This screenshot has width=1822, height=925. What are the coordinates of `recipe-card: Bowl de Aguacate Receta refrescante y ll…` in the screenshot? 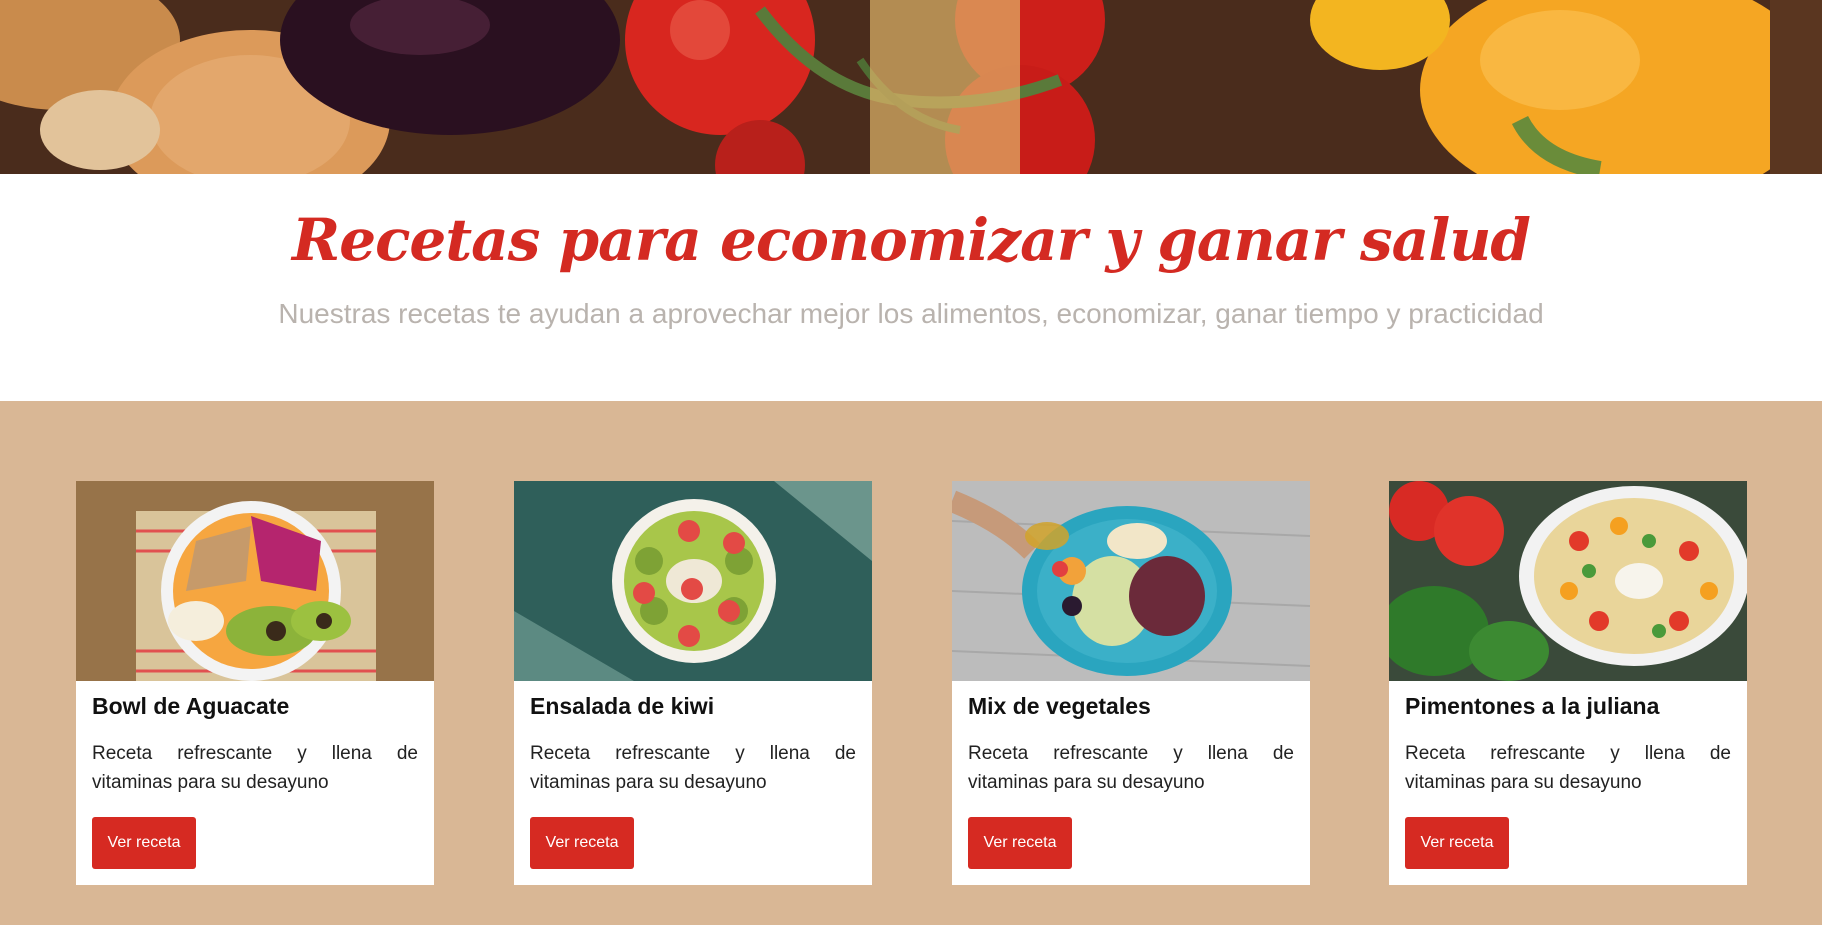 It's located at (255, 683).